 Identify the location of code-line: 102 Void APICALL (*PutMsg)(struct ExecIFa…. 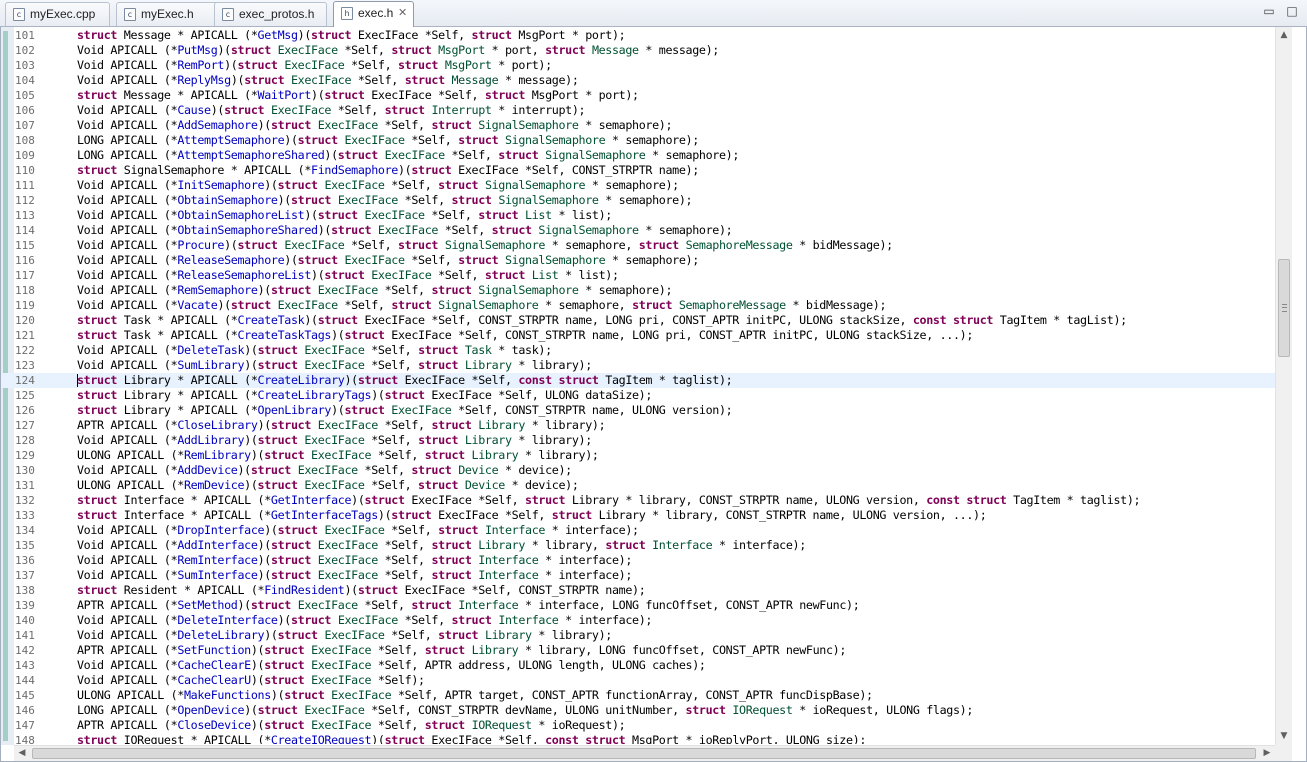
(638, 50).